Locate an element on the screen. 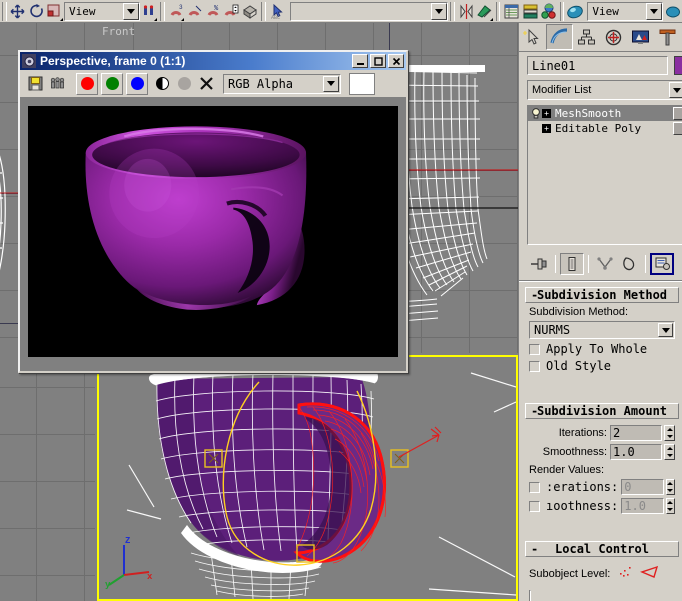 The width and height of the screenshot is (682, 601). curve-editor-icon is located at coordinates (530, 11).